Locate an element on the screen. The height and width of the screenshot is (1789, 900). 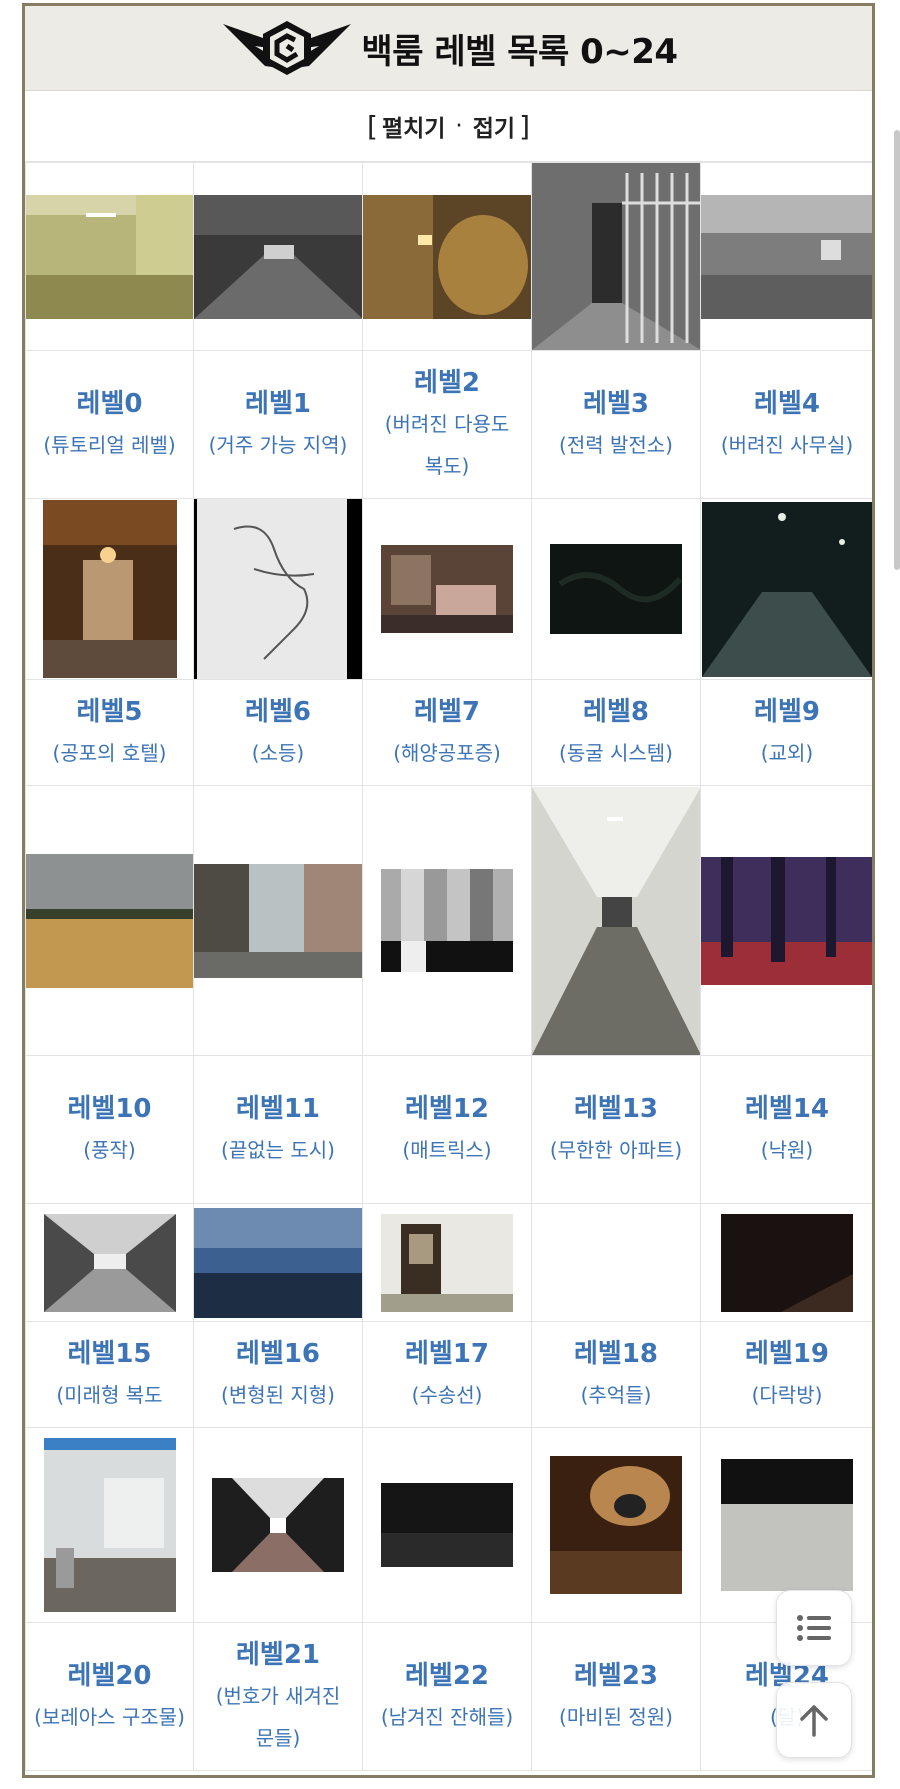
level17-image-cell is located at coordinates (447, 1262).